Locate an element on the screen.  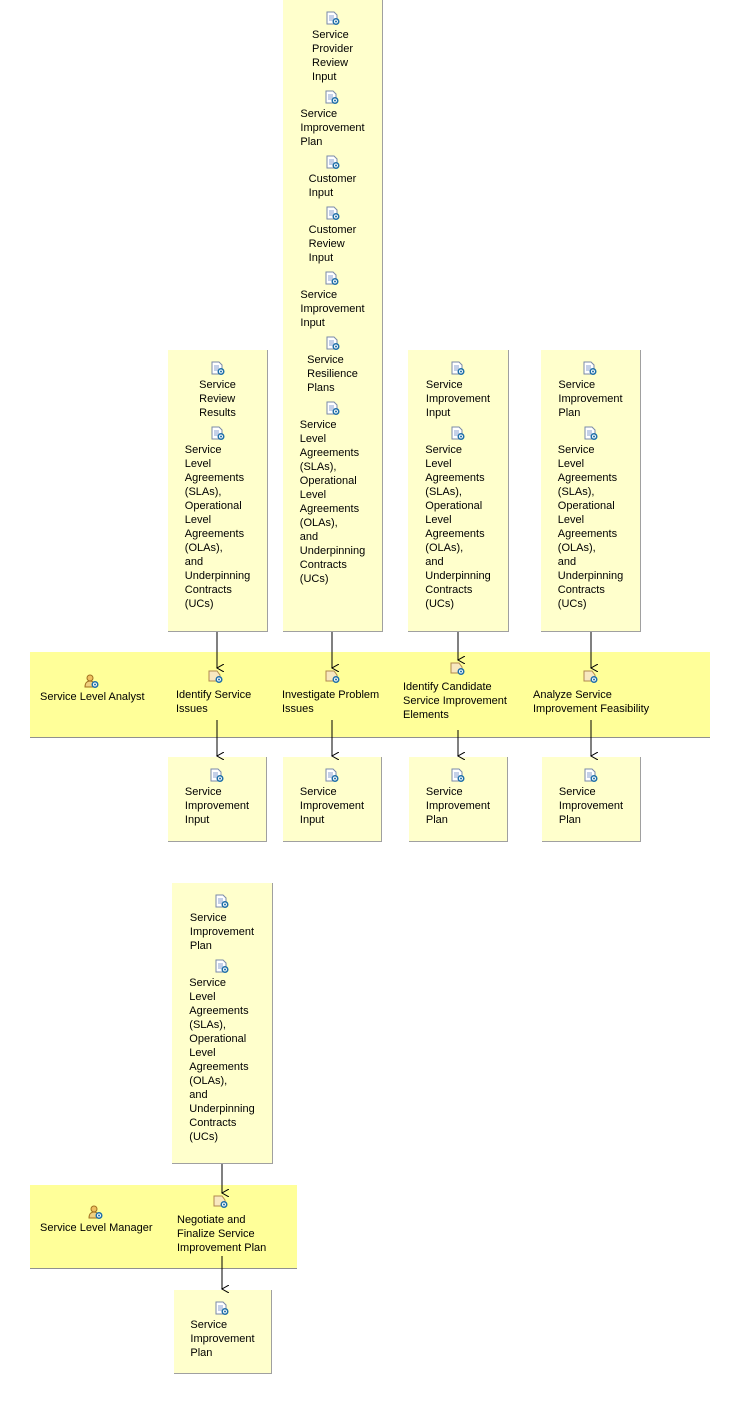
work-product-label: Service Review Results is located at coordinates (217, 399).